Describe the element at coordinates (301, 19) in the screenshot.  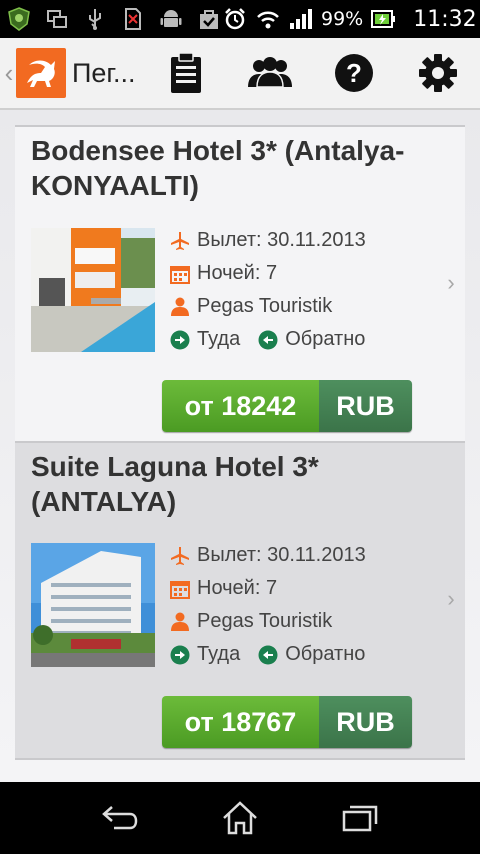
I see `signal-icon` at that location.